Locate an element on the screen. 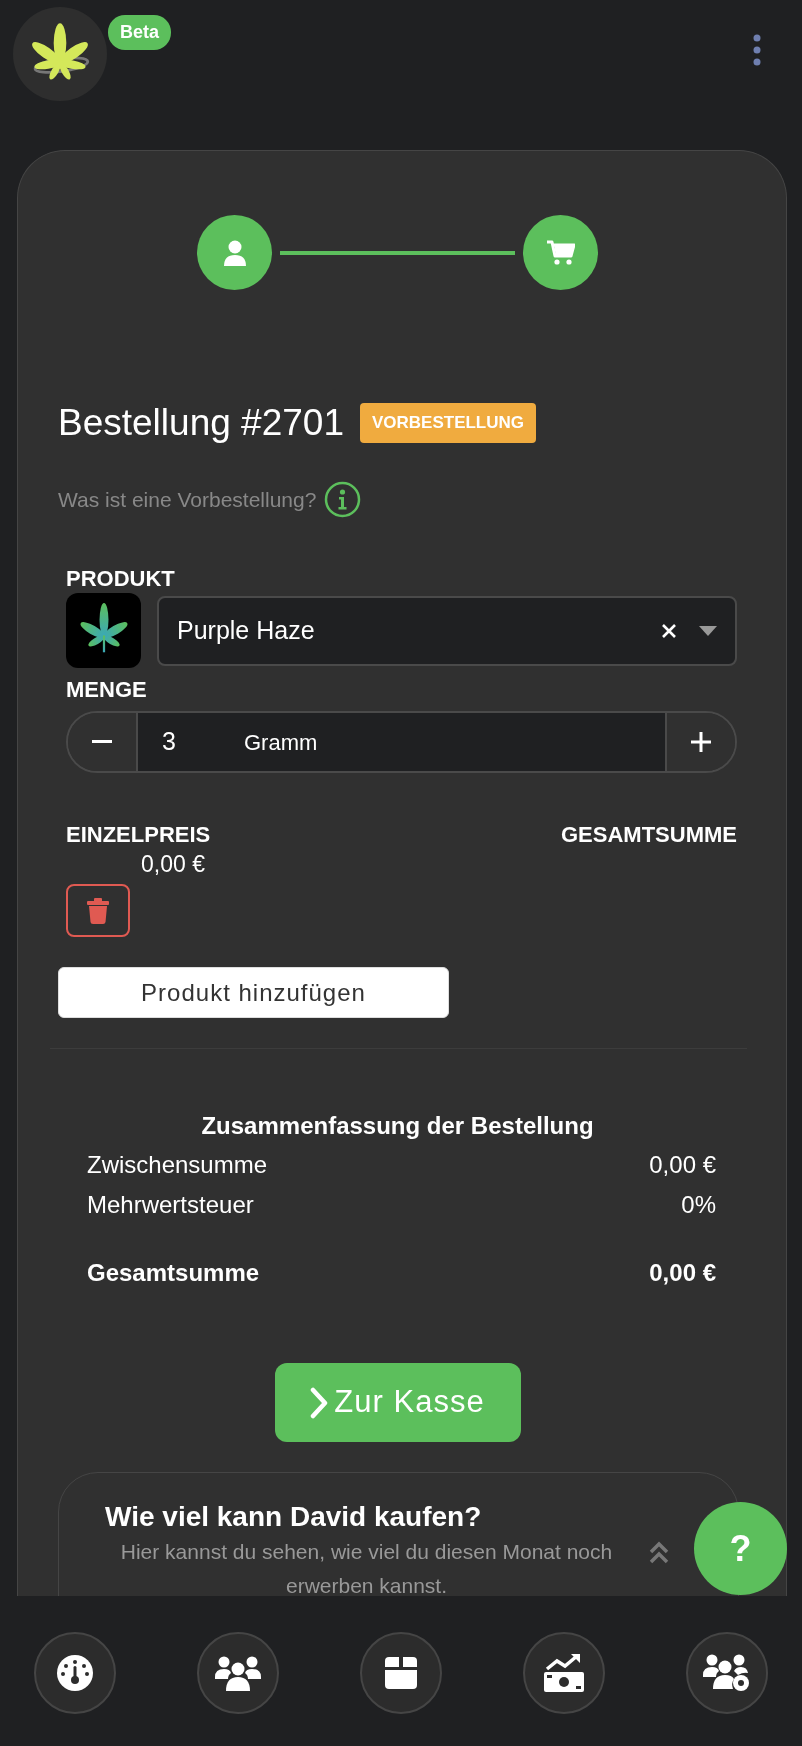 The image size is (802, 1746). summary-value: 0% is located at coordinates (698, 1205).